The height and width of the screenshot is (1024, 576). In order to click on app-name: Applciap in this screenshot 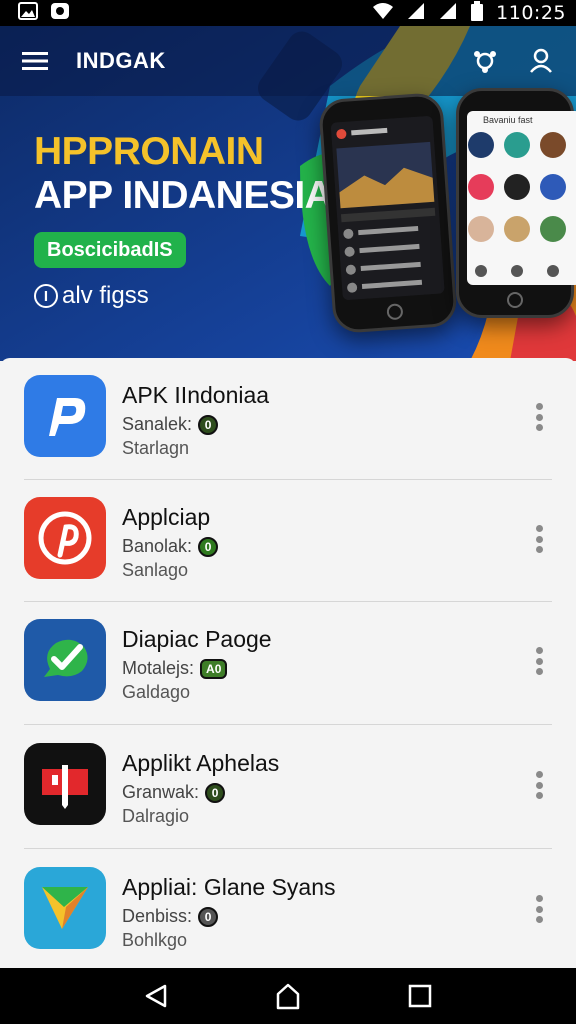, I will do `click(166, 517)`.